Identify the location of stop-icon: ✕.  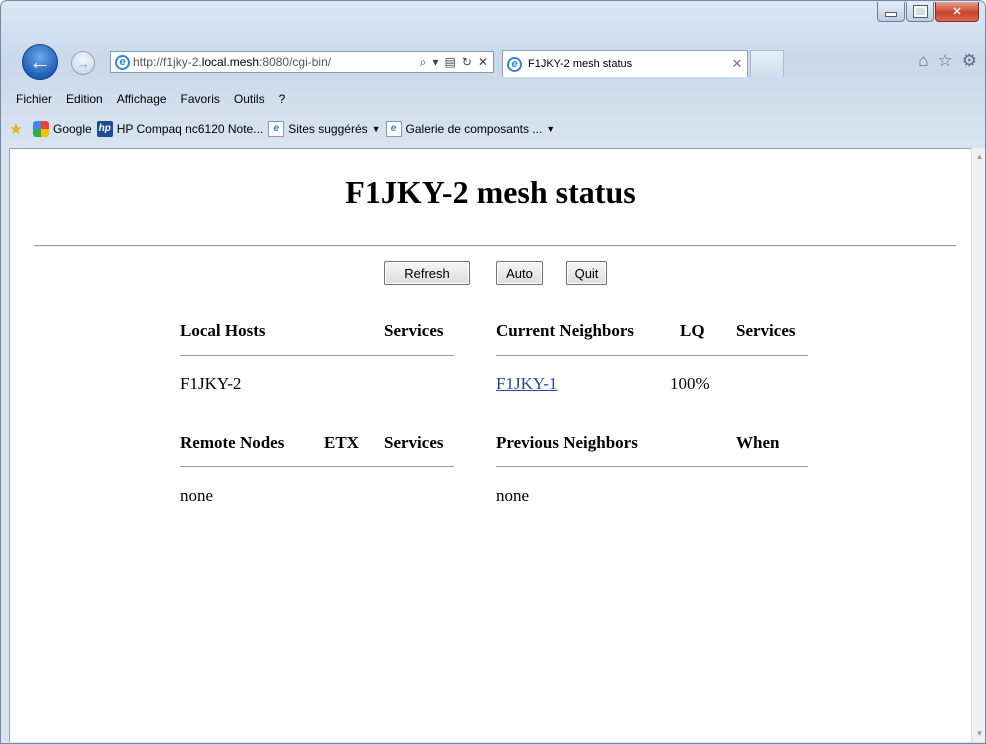
(483, 62).